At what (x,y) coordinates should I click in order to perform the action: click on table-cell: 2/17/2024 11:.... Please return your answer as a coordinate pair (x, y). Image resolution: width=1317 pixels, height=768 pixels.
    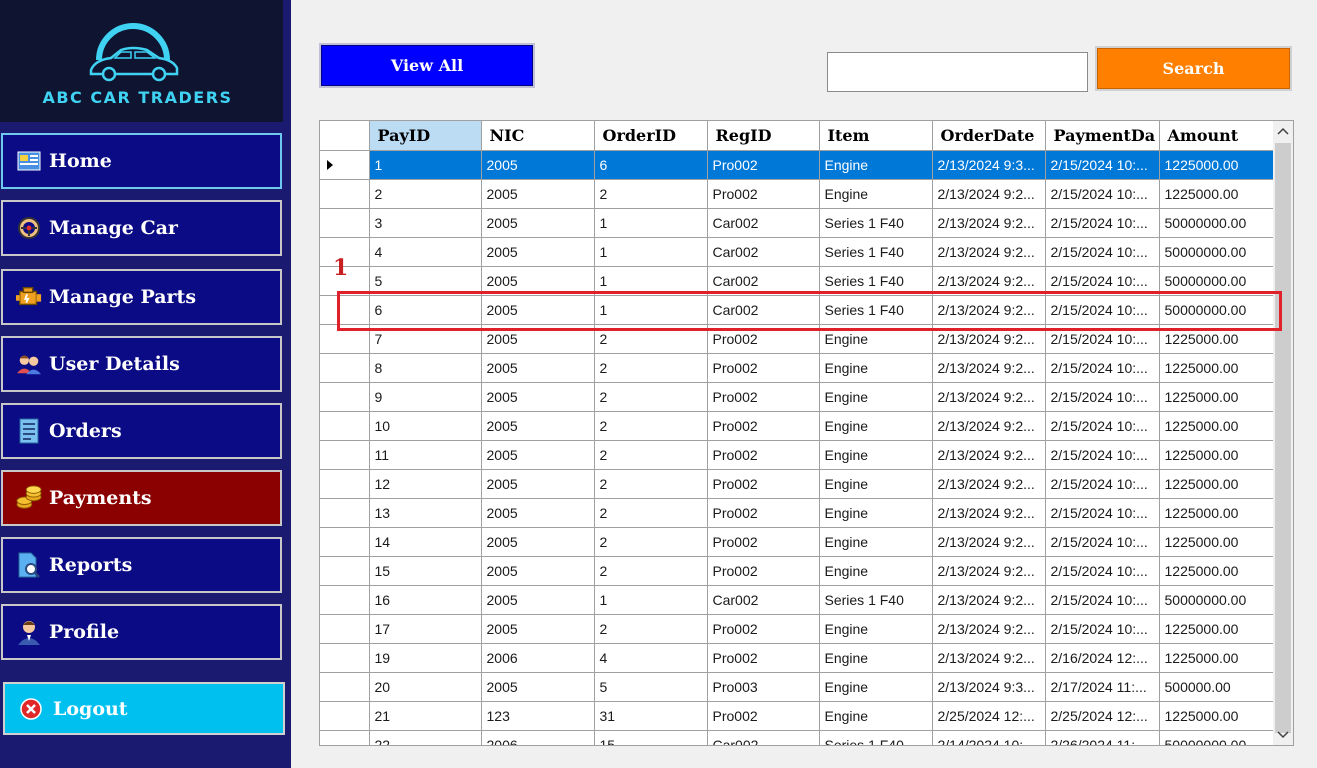
    Looking at the image, I should click on (1102, 687).